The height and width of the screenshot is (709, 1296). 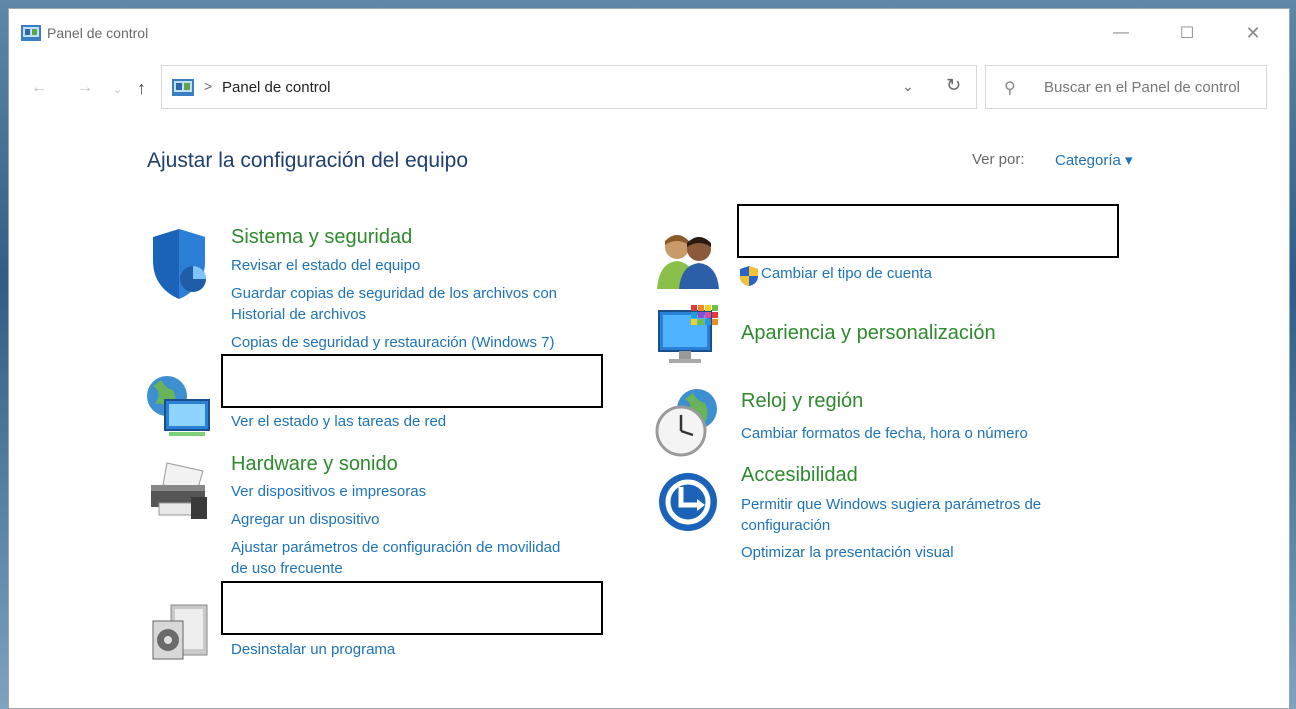 I want to click on forward-button: →, so click(x=85, y=88).